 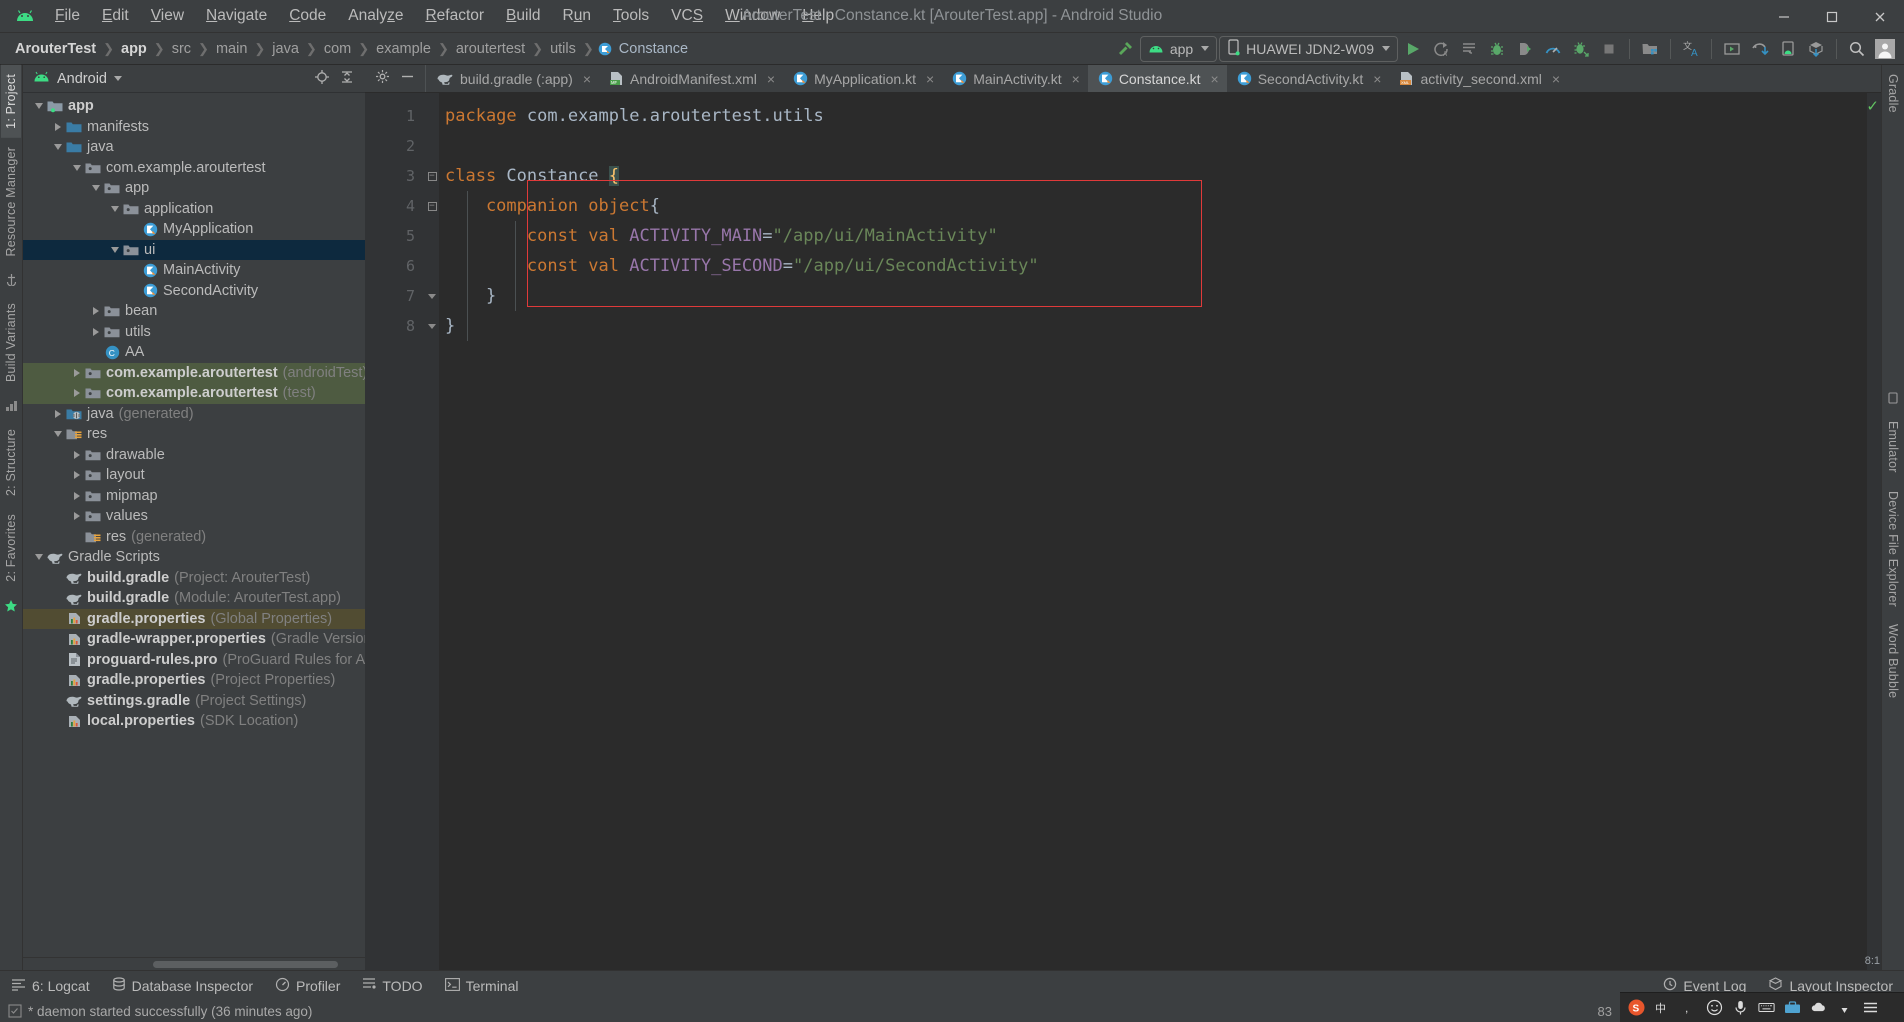 What do you see at coordinates (1441, 49) in the screenshot?
I see `apply-changes-icon: A` at bounding box center [1441, 49].